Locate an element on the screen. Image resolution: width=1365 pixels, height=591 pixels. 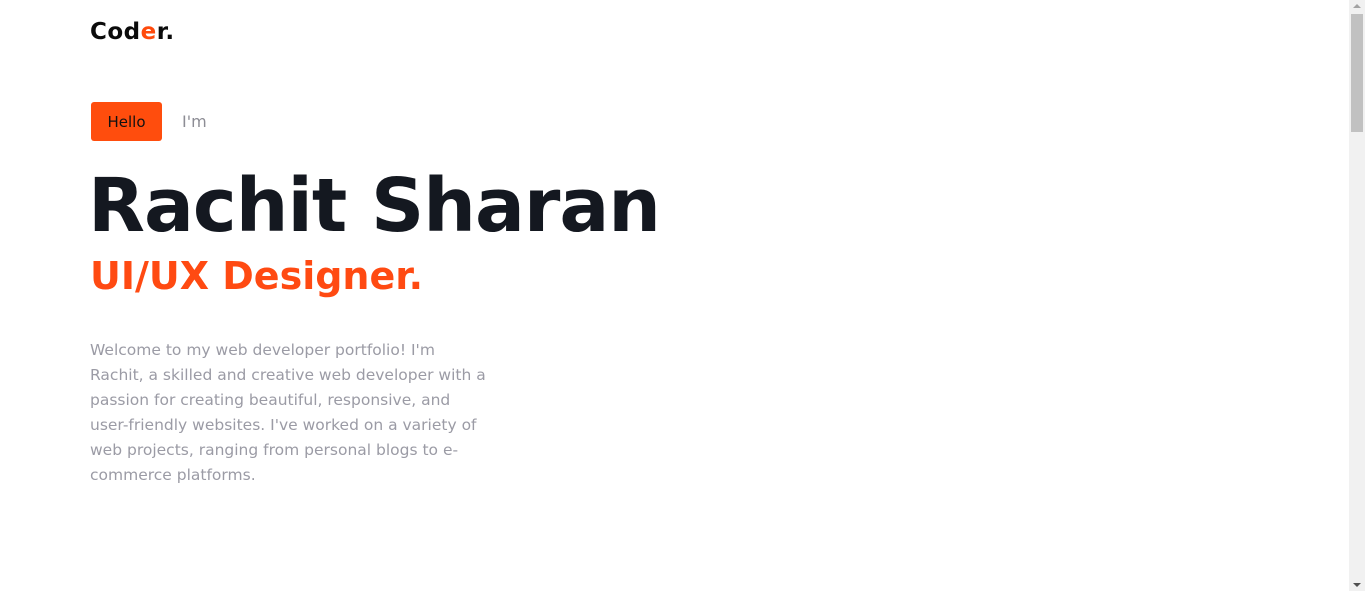
logo-text-accent: e is located at coordinates (148, 32).